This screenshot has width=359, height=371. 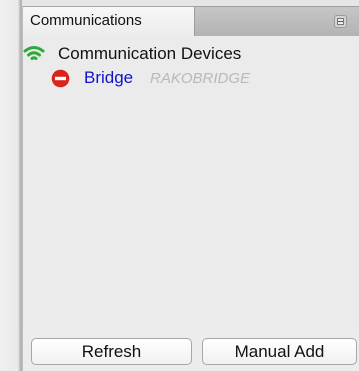 I want to click on left-sidebar-edge, so click(x=11, y=185).